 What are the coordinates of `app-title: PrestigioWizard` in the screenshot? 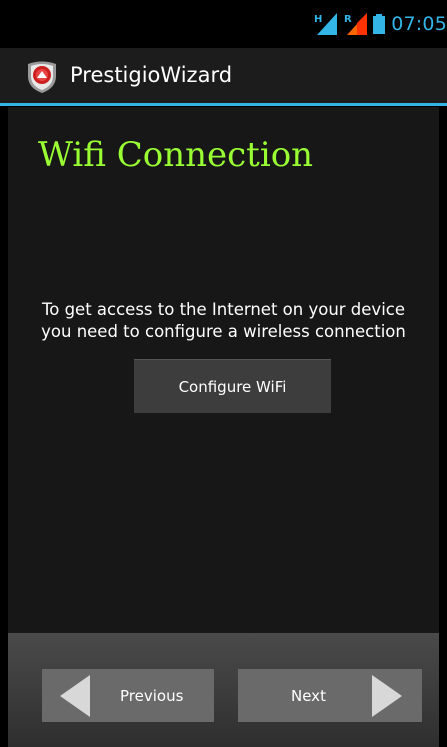 It's located at (151, 75).